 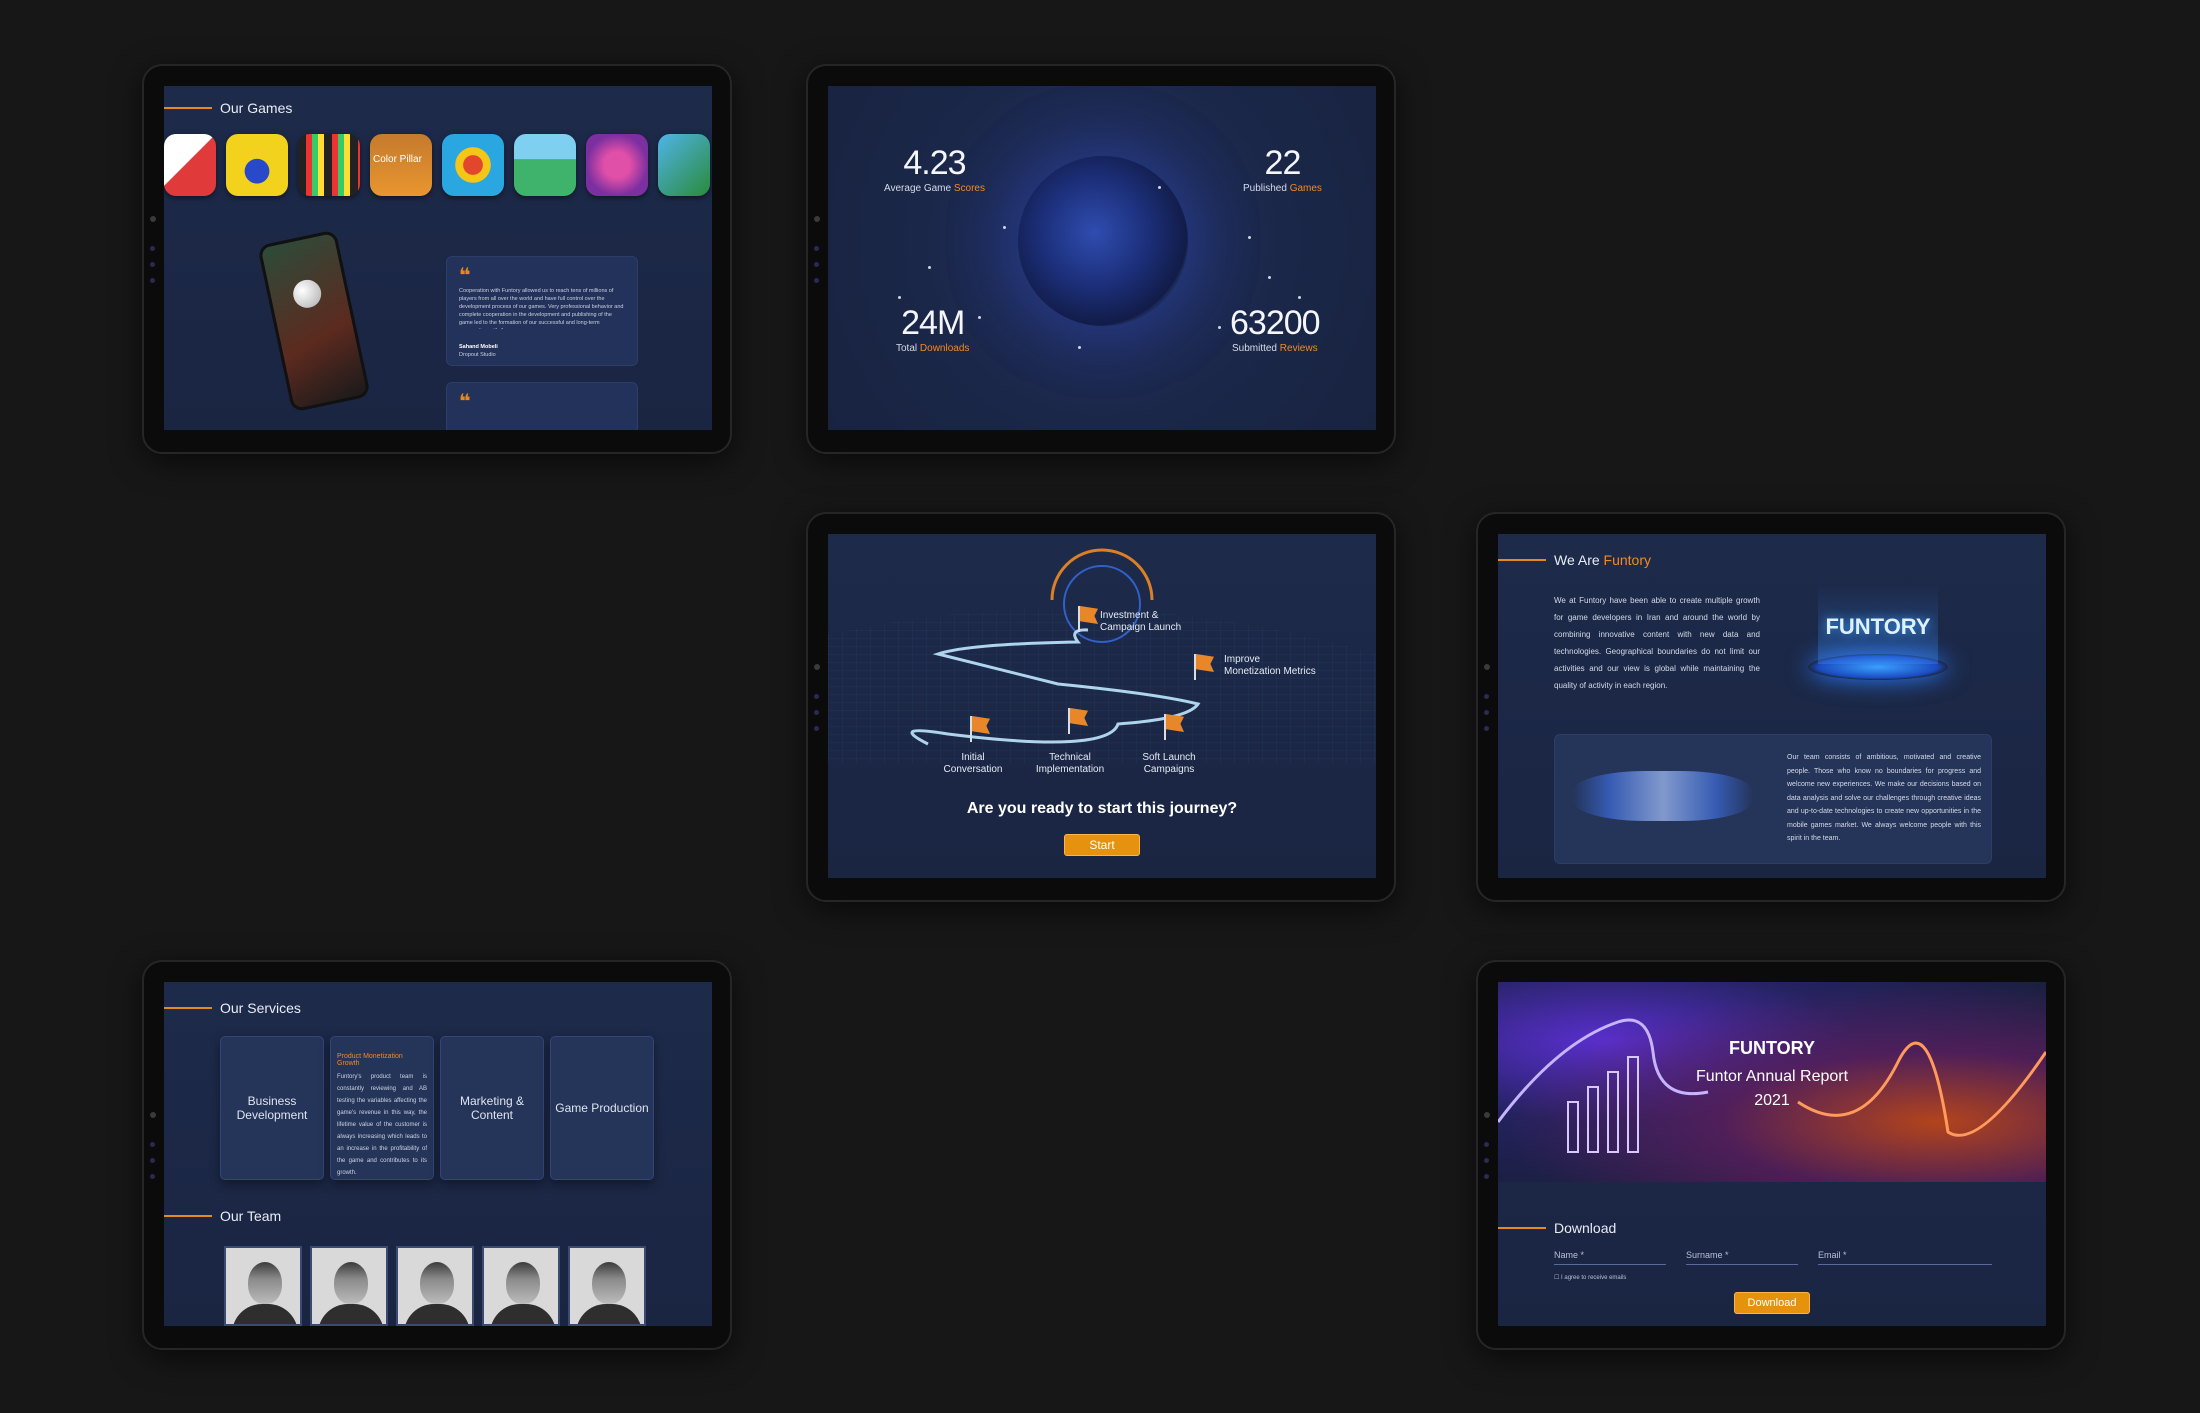 I want to click on hands-image, so click(x=1663, y=796).